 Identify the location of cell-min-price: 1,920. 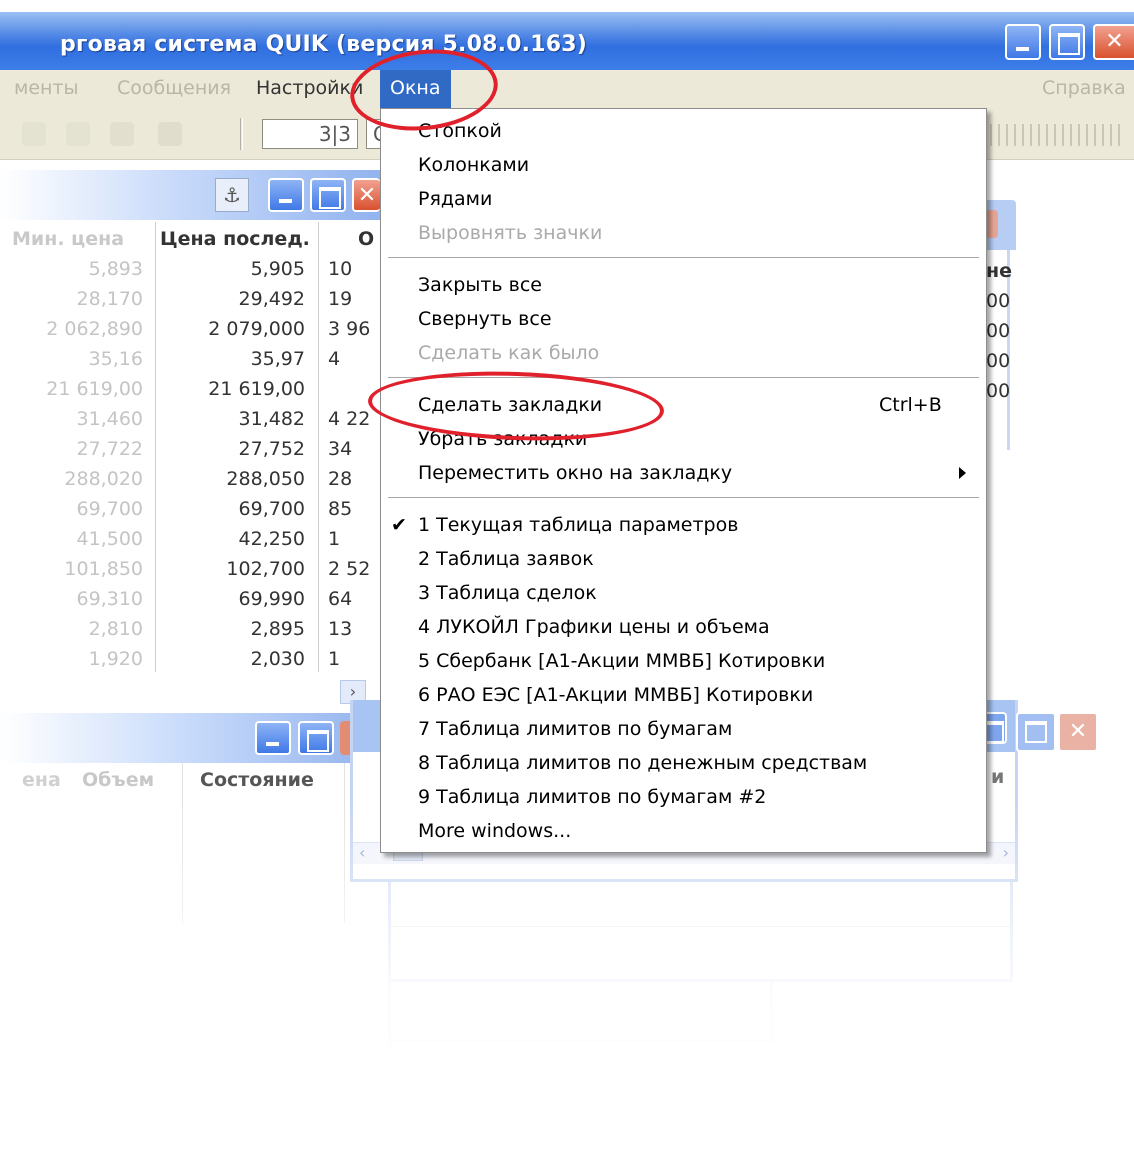
(115, 659).